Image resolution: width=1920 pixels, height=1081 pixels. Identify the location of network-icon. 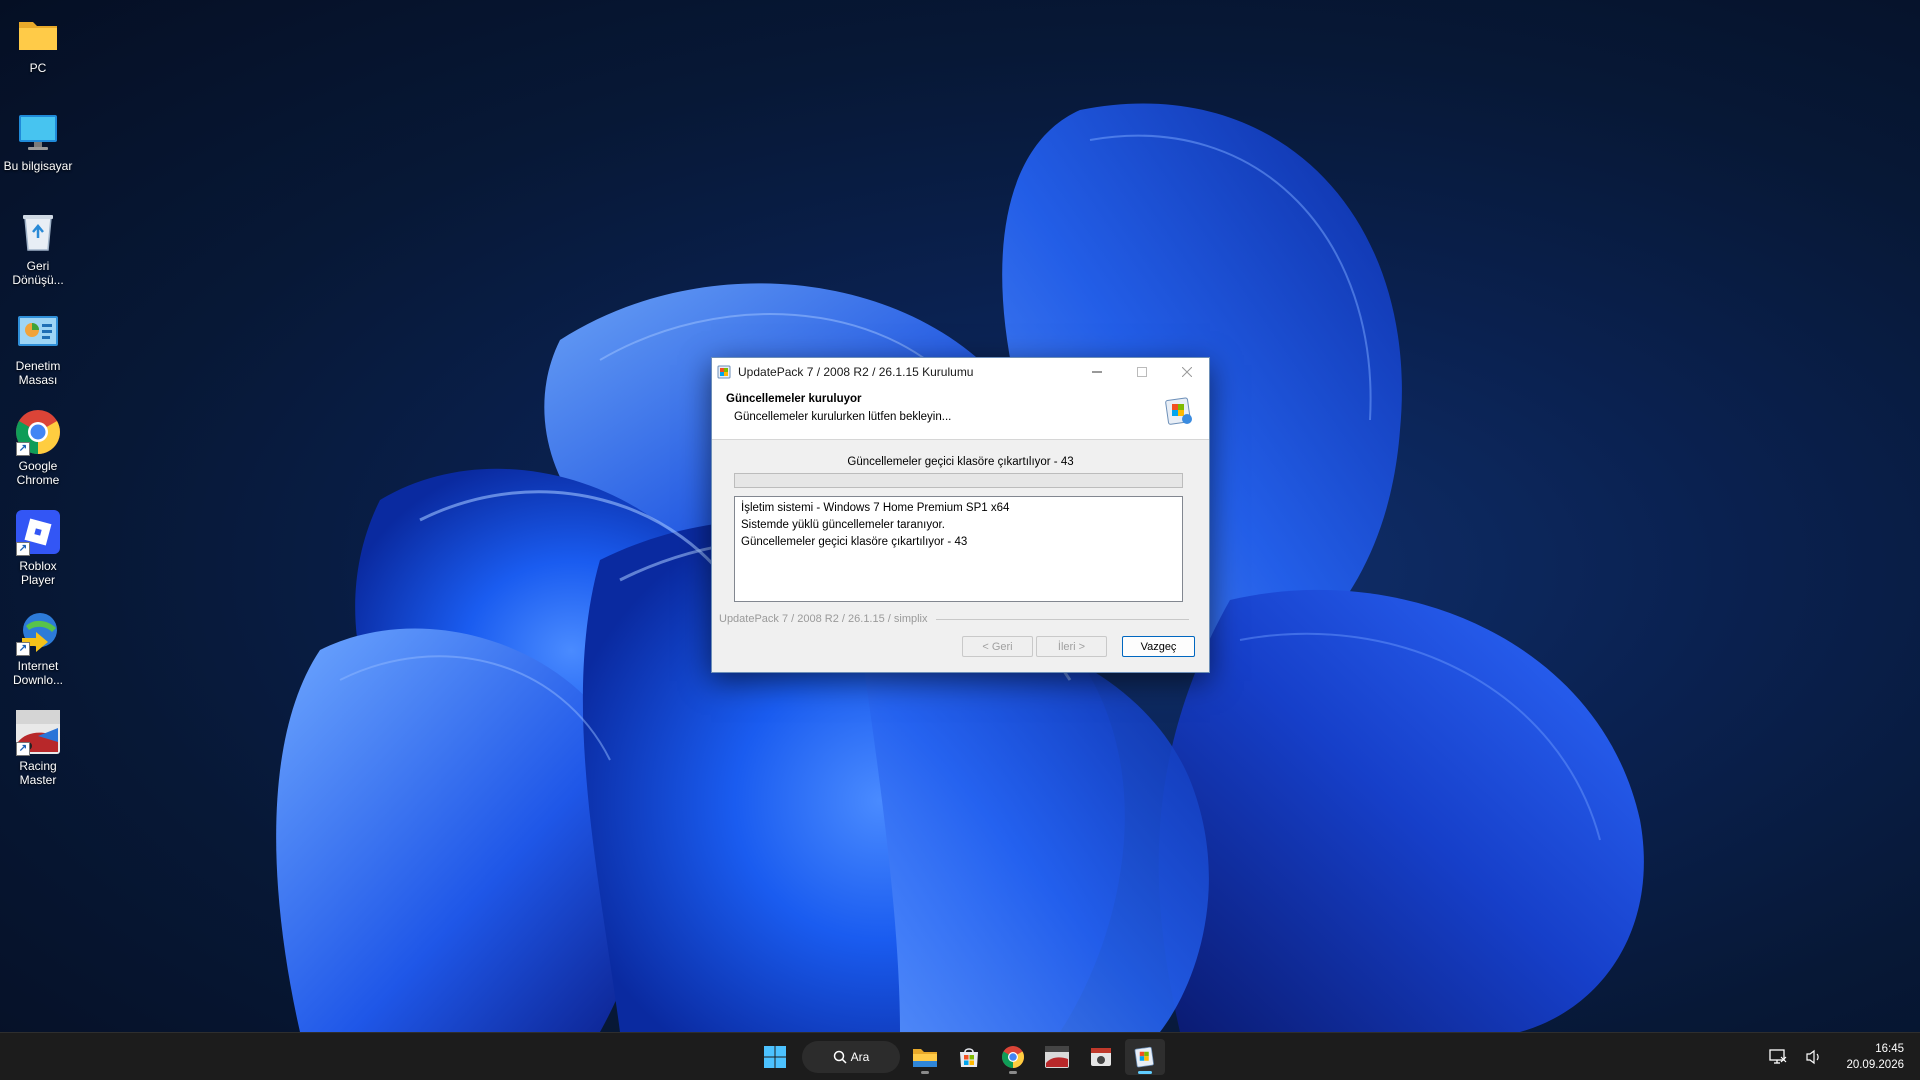
(1778, 1056).